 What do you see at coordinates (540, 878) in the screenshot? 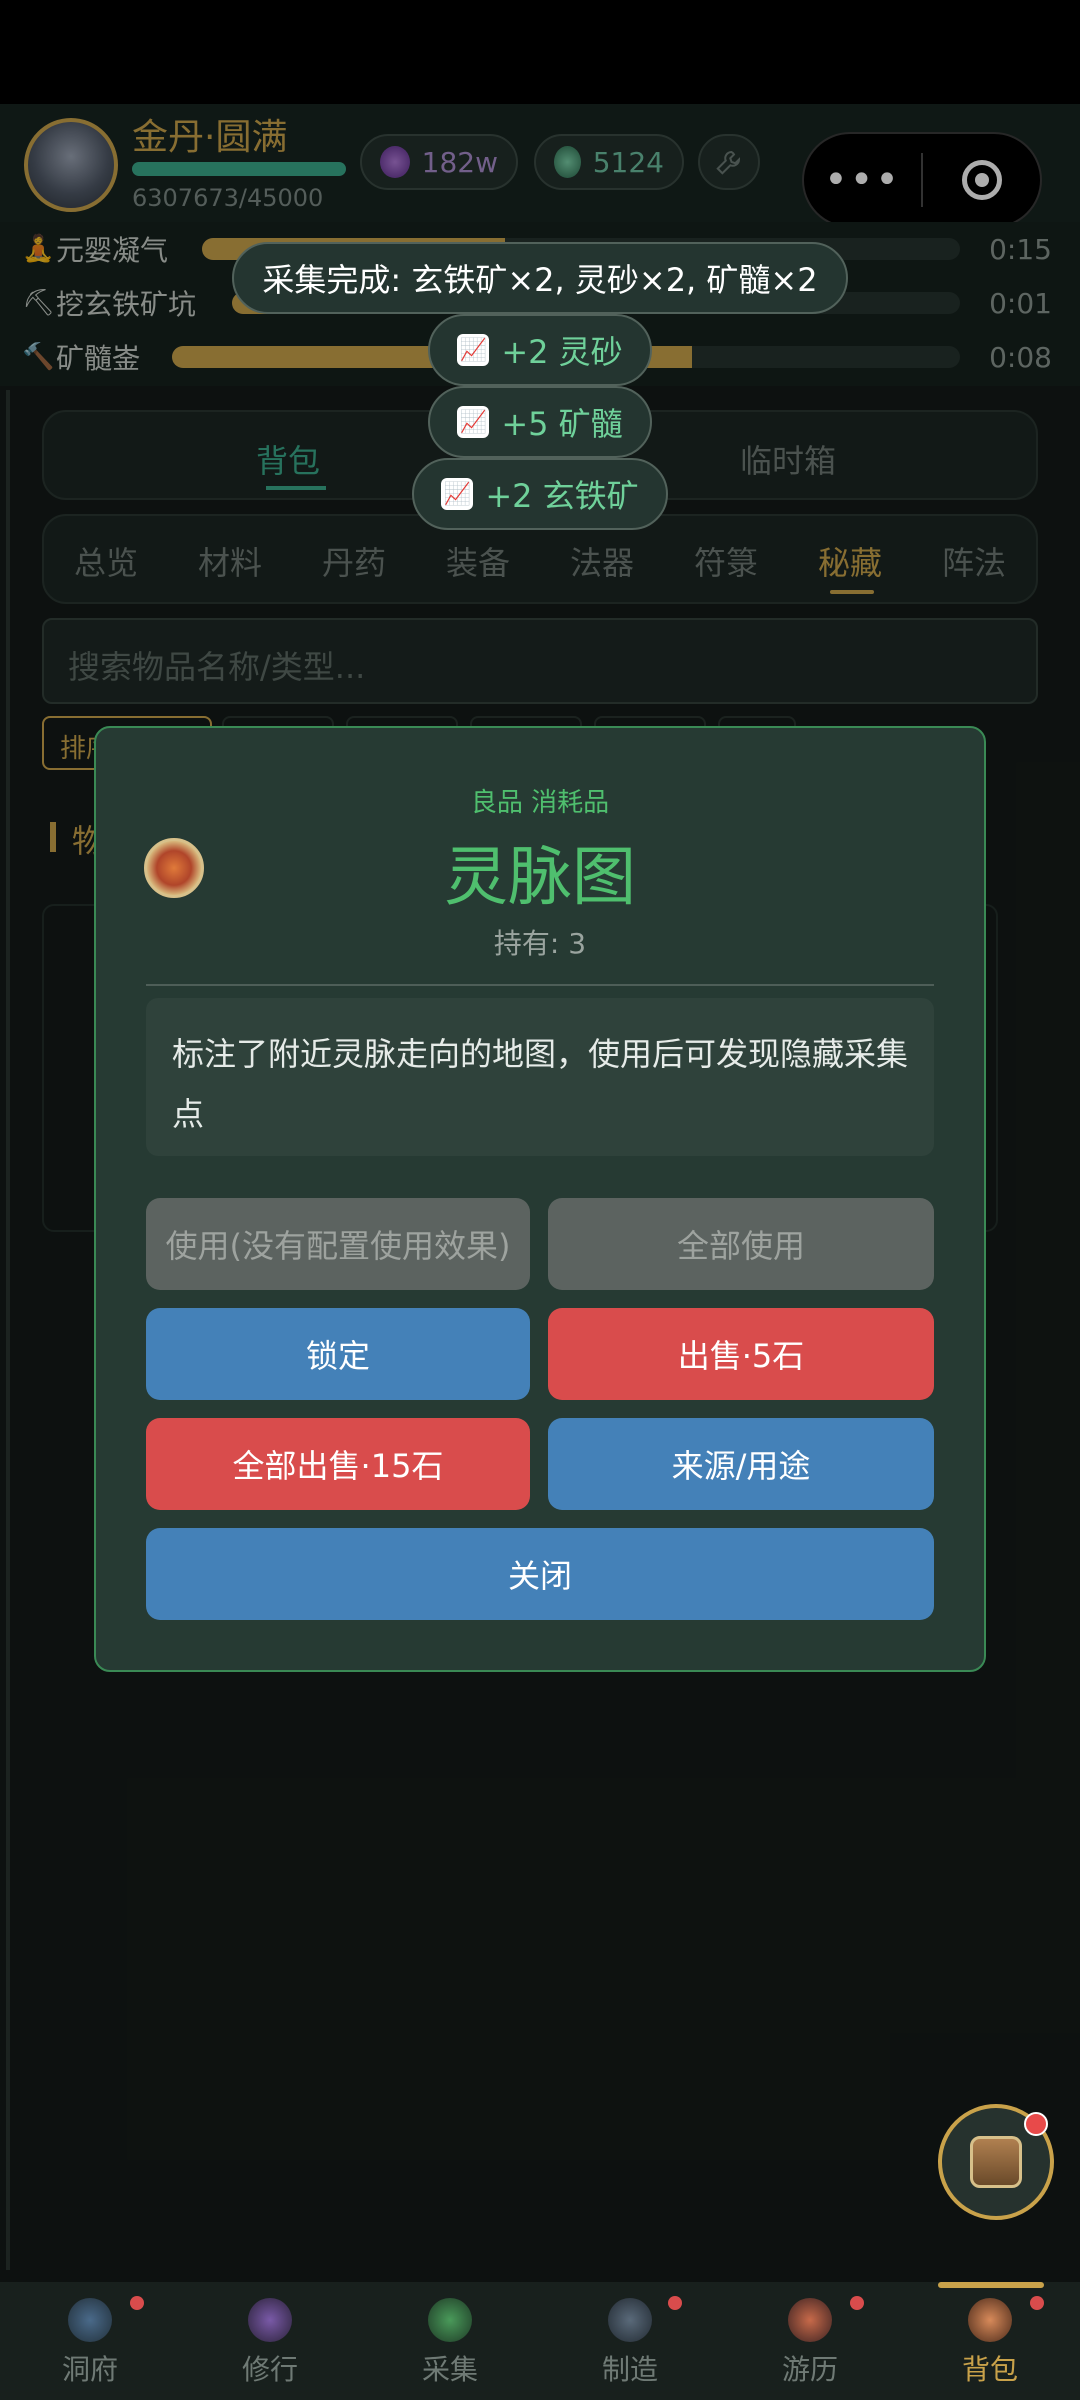
I see `item-name: 灵脉图` at bounding box center [540, 878].